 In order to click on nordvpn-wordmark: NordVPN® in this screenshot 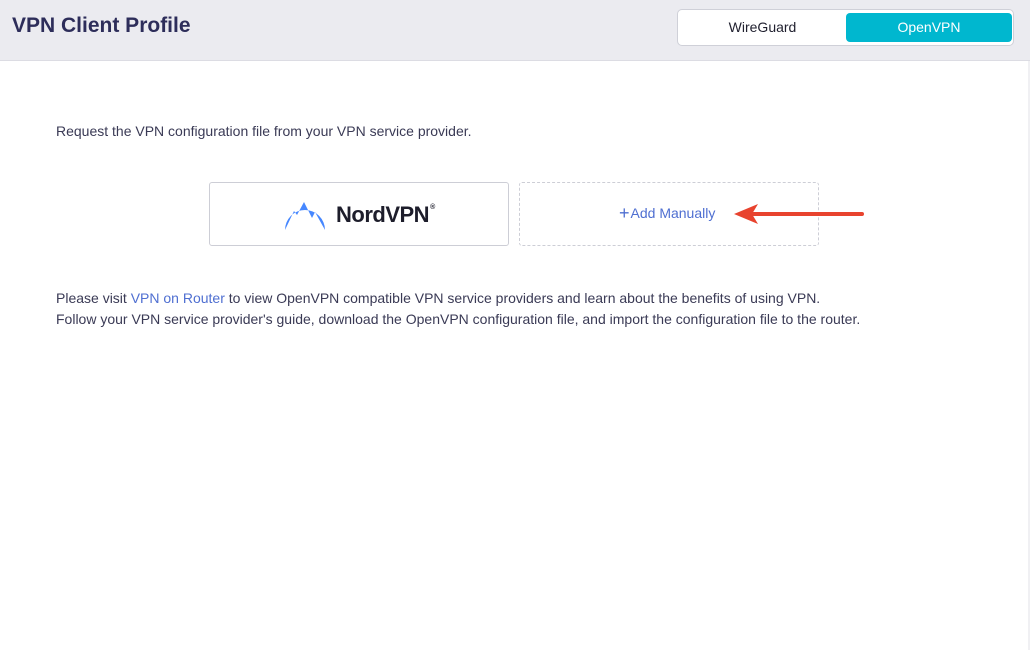, I will do `click(385, 214)`.